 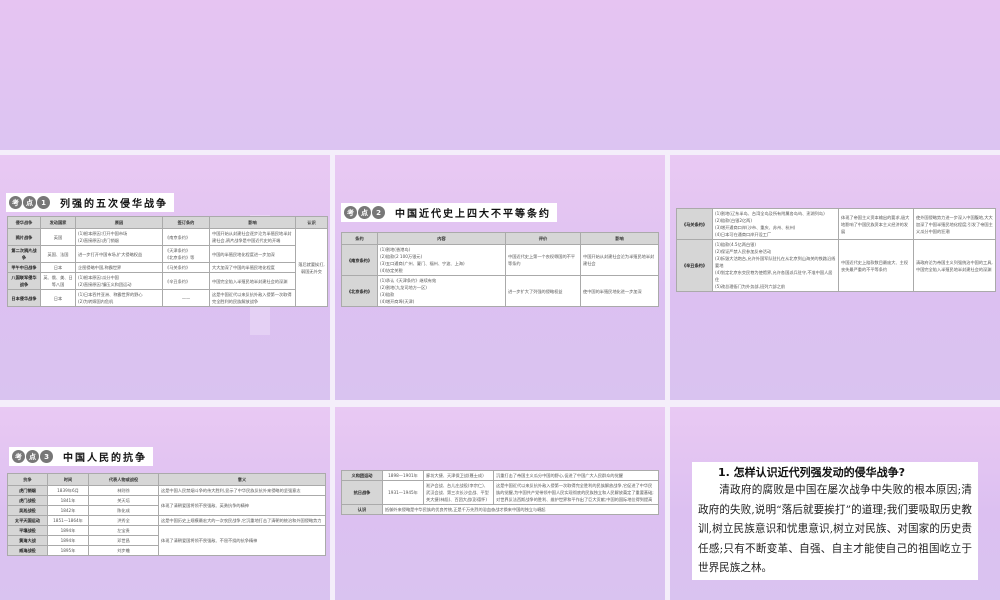 I want to click on table-row: 虎门战役 1841年 关天培 体现了清朝爱国将领不畏强敌、英勇抗争的精神, so click(x=166, y=505).